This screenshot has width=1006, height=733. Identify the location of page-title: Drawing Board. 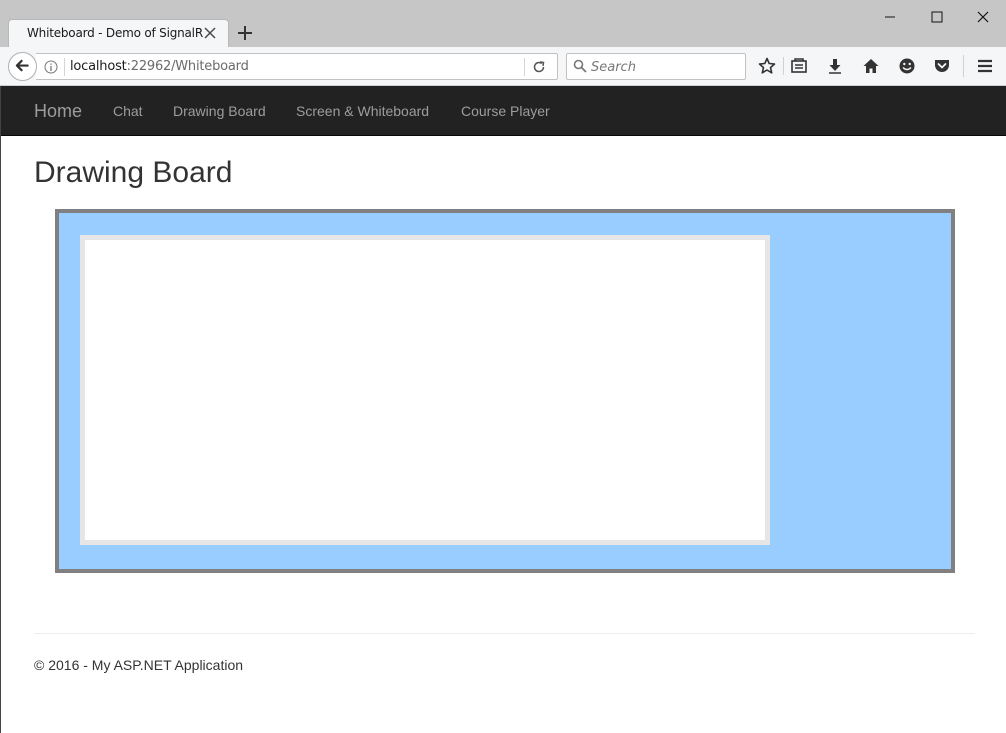
(133, 172).